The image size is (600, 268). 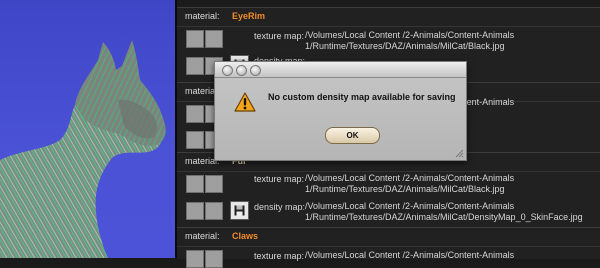 What do you see at coordinates (255, 70) in the screenshot?
I see `zoom-window-button` at bounding box center [255, 70].